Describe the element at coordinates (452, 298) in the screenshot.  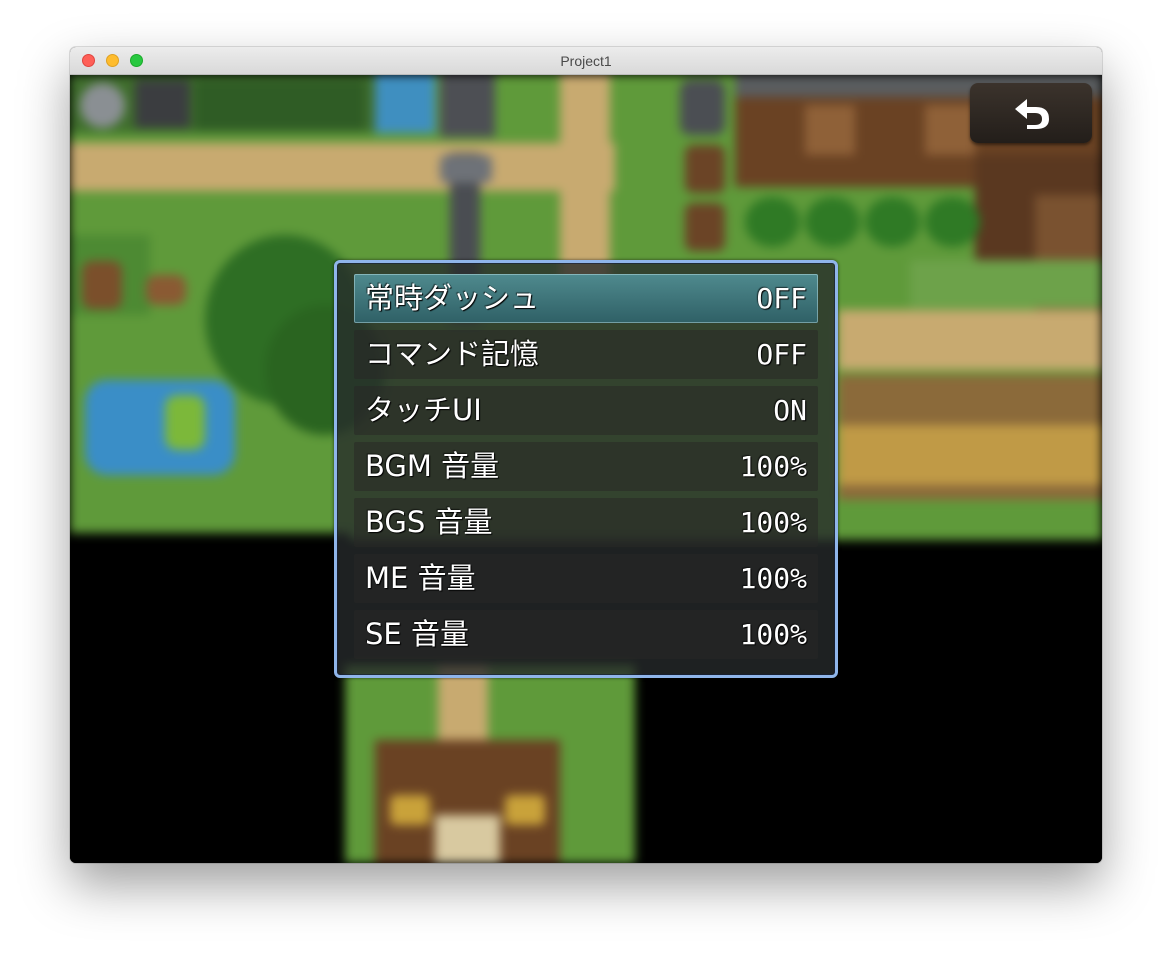
I see `option-label: 常時ダッシュ` at that location.